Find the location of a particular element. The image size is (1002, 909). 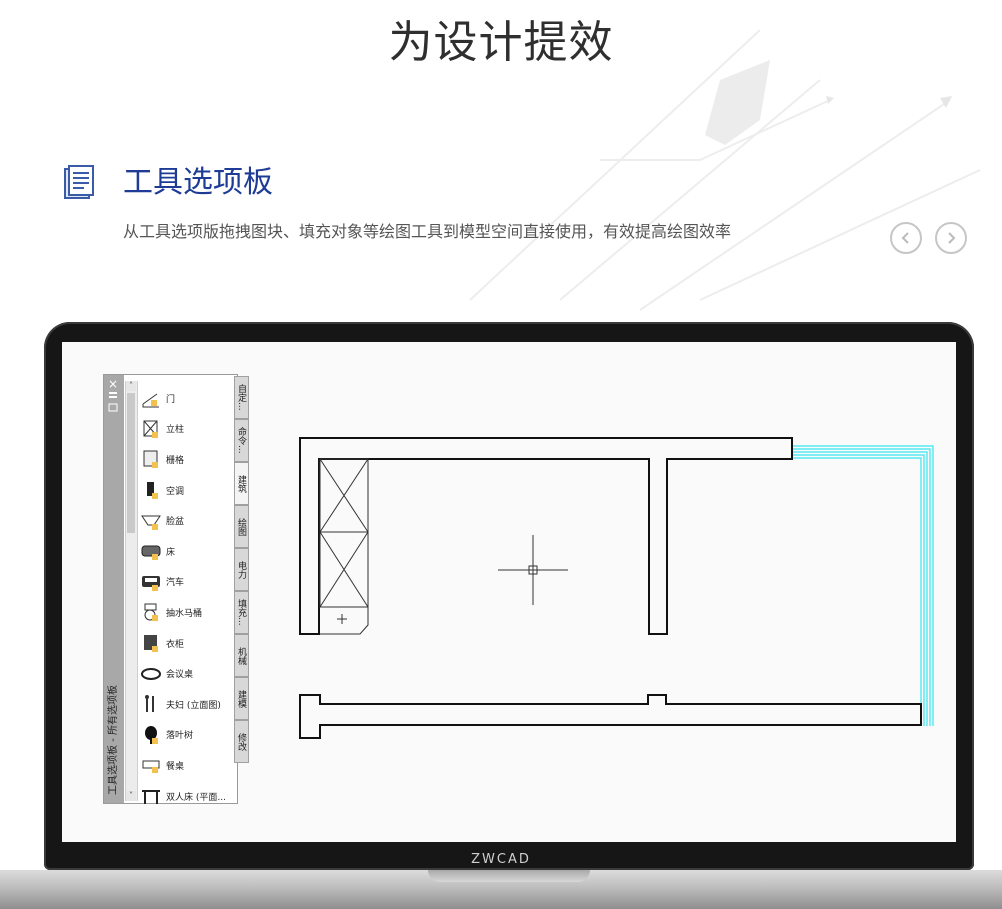

laptop-brand: ZWCAD is located at coordinates (501, 859).